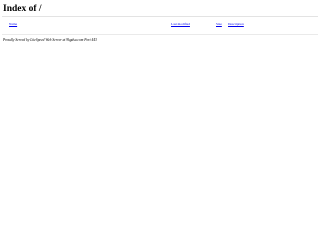  I want to click on listing-divider, so click(160, 34).